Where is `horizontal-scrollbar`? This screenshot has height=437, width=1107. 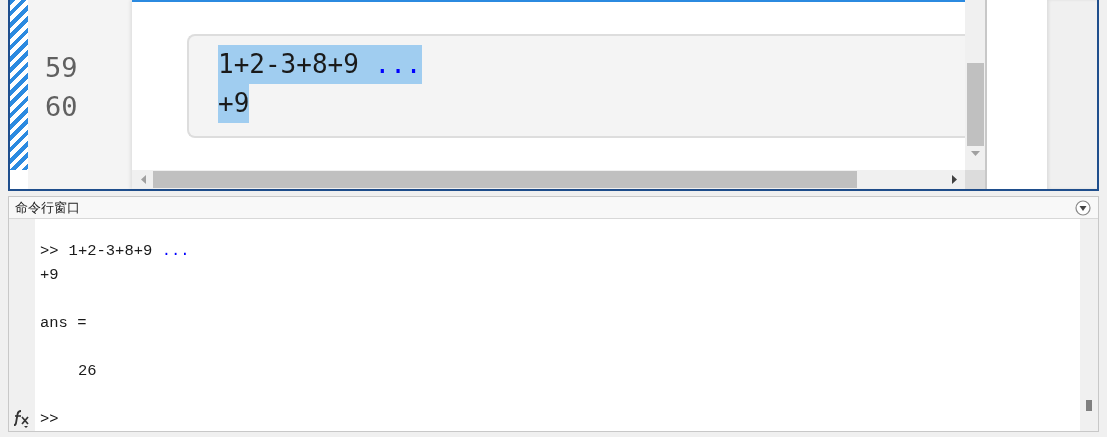 horizontal-scrollbar is located at coordinates (548, 179).